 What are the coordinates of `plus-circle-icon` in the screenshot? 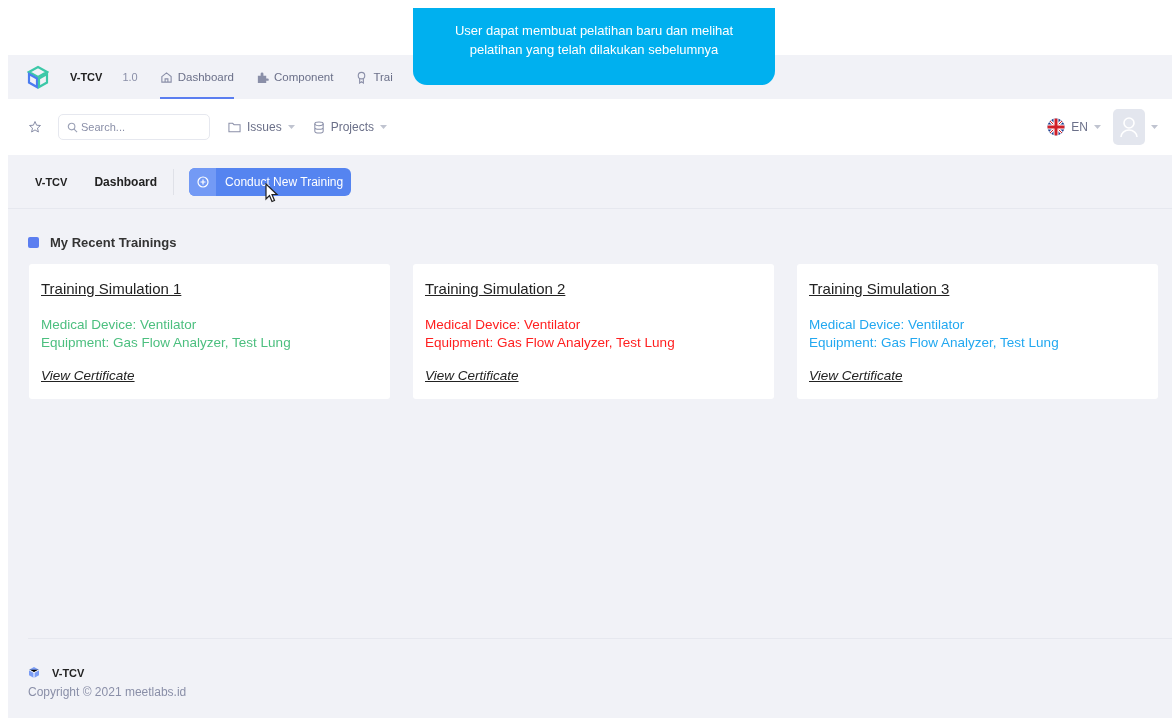 It's located at (202, 181).